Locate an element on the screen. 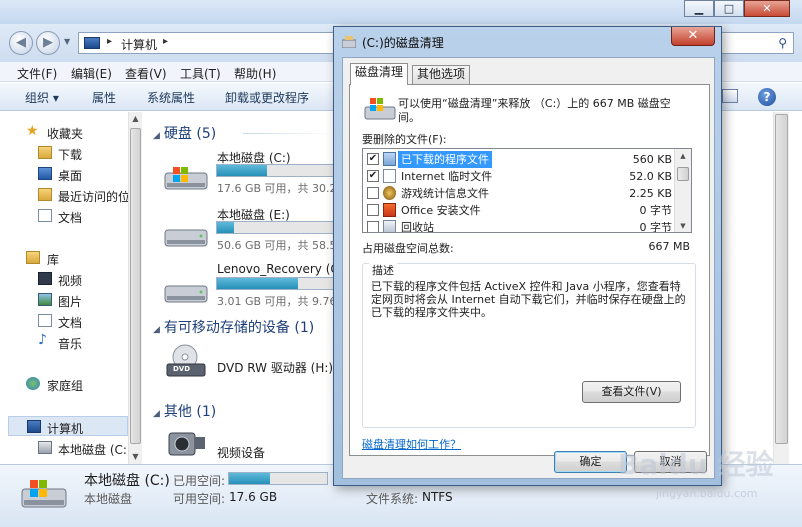  pictures-icon is located at coordinates (45, 299).